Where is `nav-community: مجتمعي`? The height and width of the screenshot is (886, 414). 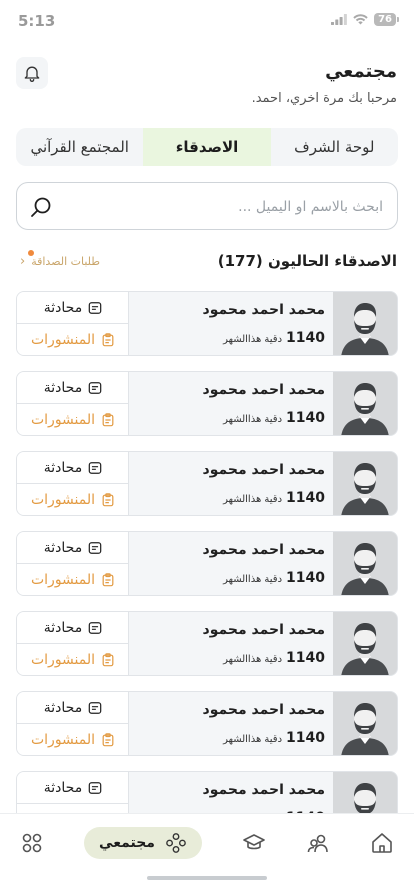
nav-community: مجتمعي is located at coordinates (143, 843).